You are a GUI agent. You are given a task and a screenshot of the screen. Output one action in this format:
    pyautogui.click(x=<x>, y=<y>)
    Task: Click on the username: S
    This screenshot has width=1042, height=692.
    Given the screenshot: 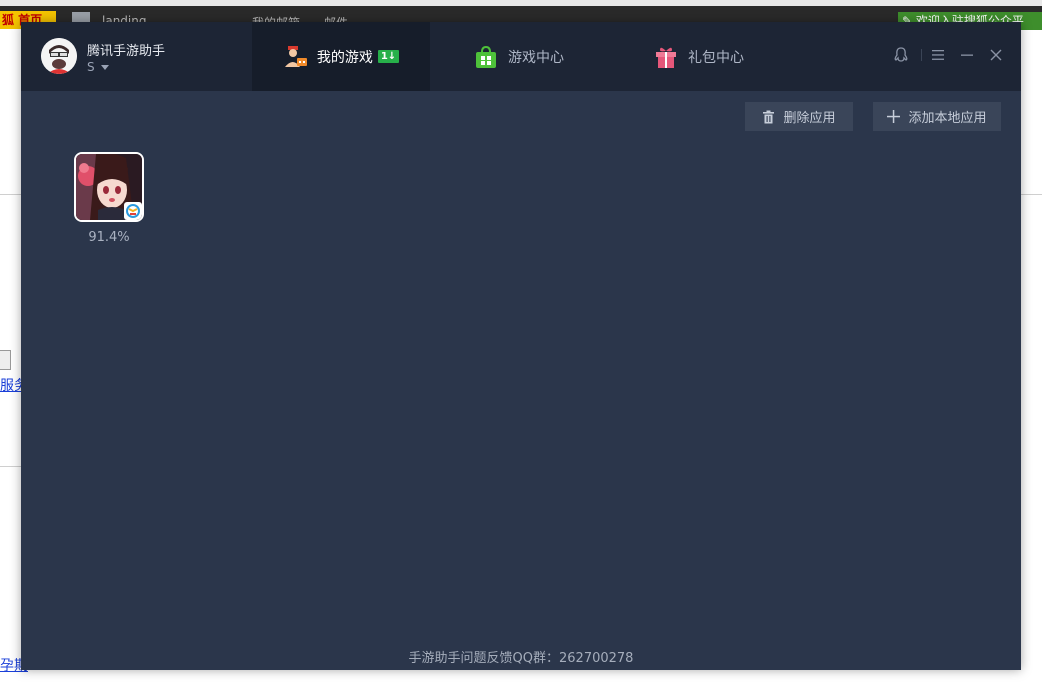 What is the action you would take?
    pyautogui.click(x=91, y=67)
    